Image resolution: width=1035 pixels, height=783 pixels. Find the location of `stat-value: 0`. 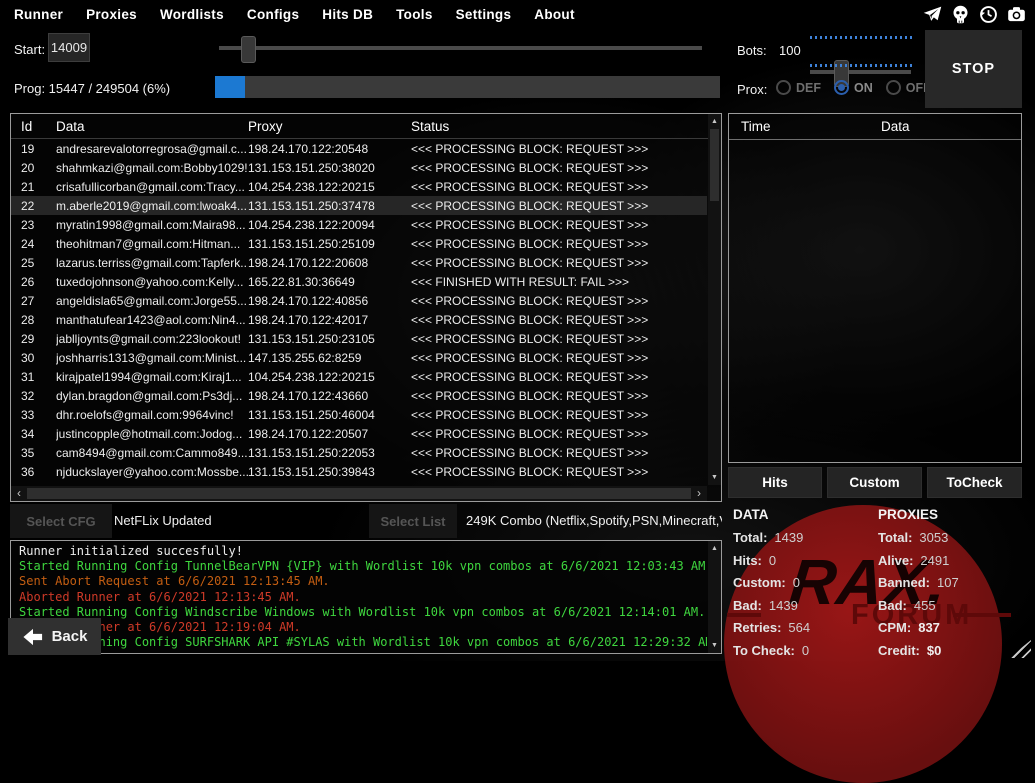

stat-value: 0 is located at coordinates (772, 560).